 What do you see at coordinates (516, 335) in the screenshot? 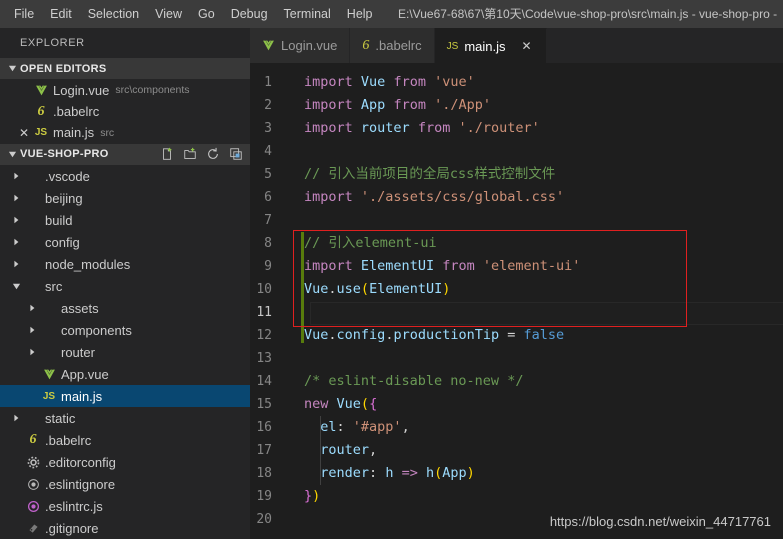
I see `code-line: 12 Vue.config.productionTip = false` at bounding box center [516, 335].